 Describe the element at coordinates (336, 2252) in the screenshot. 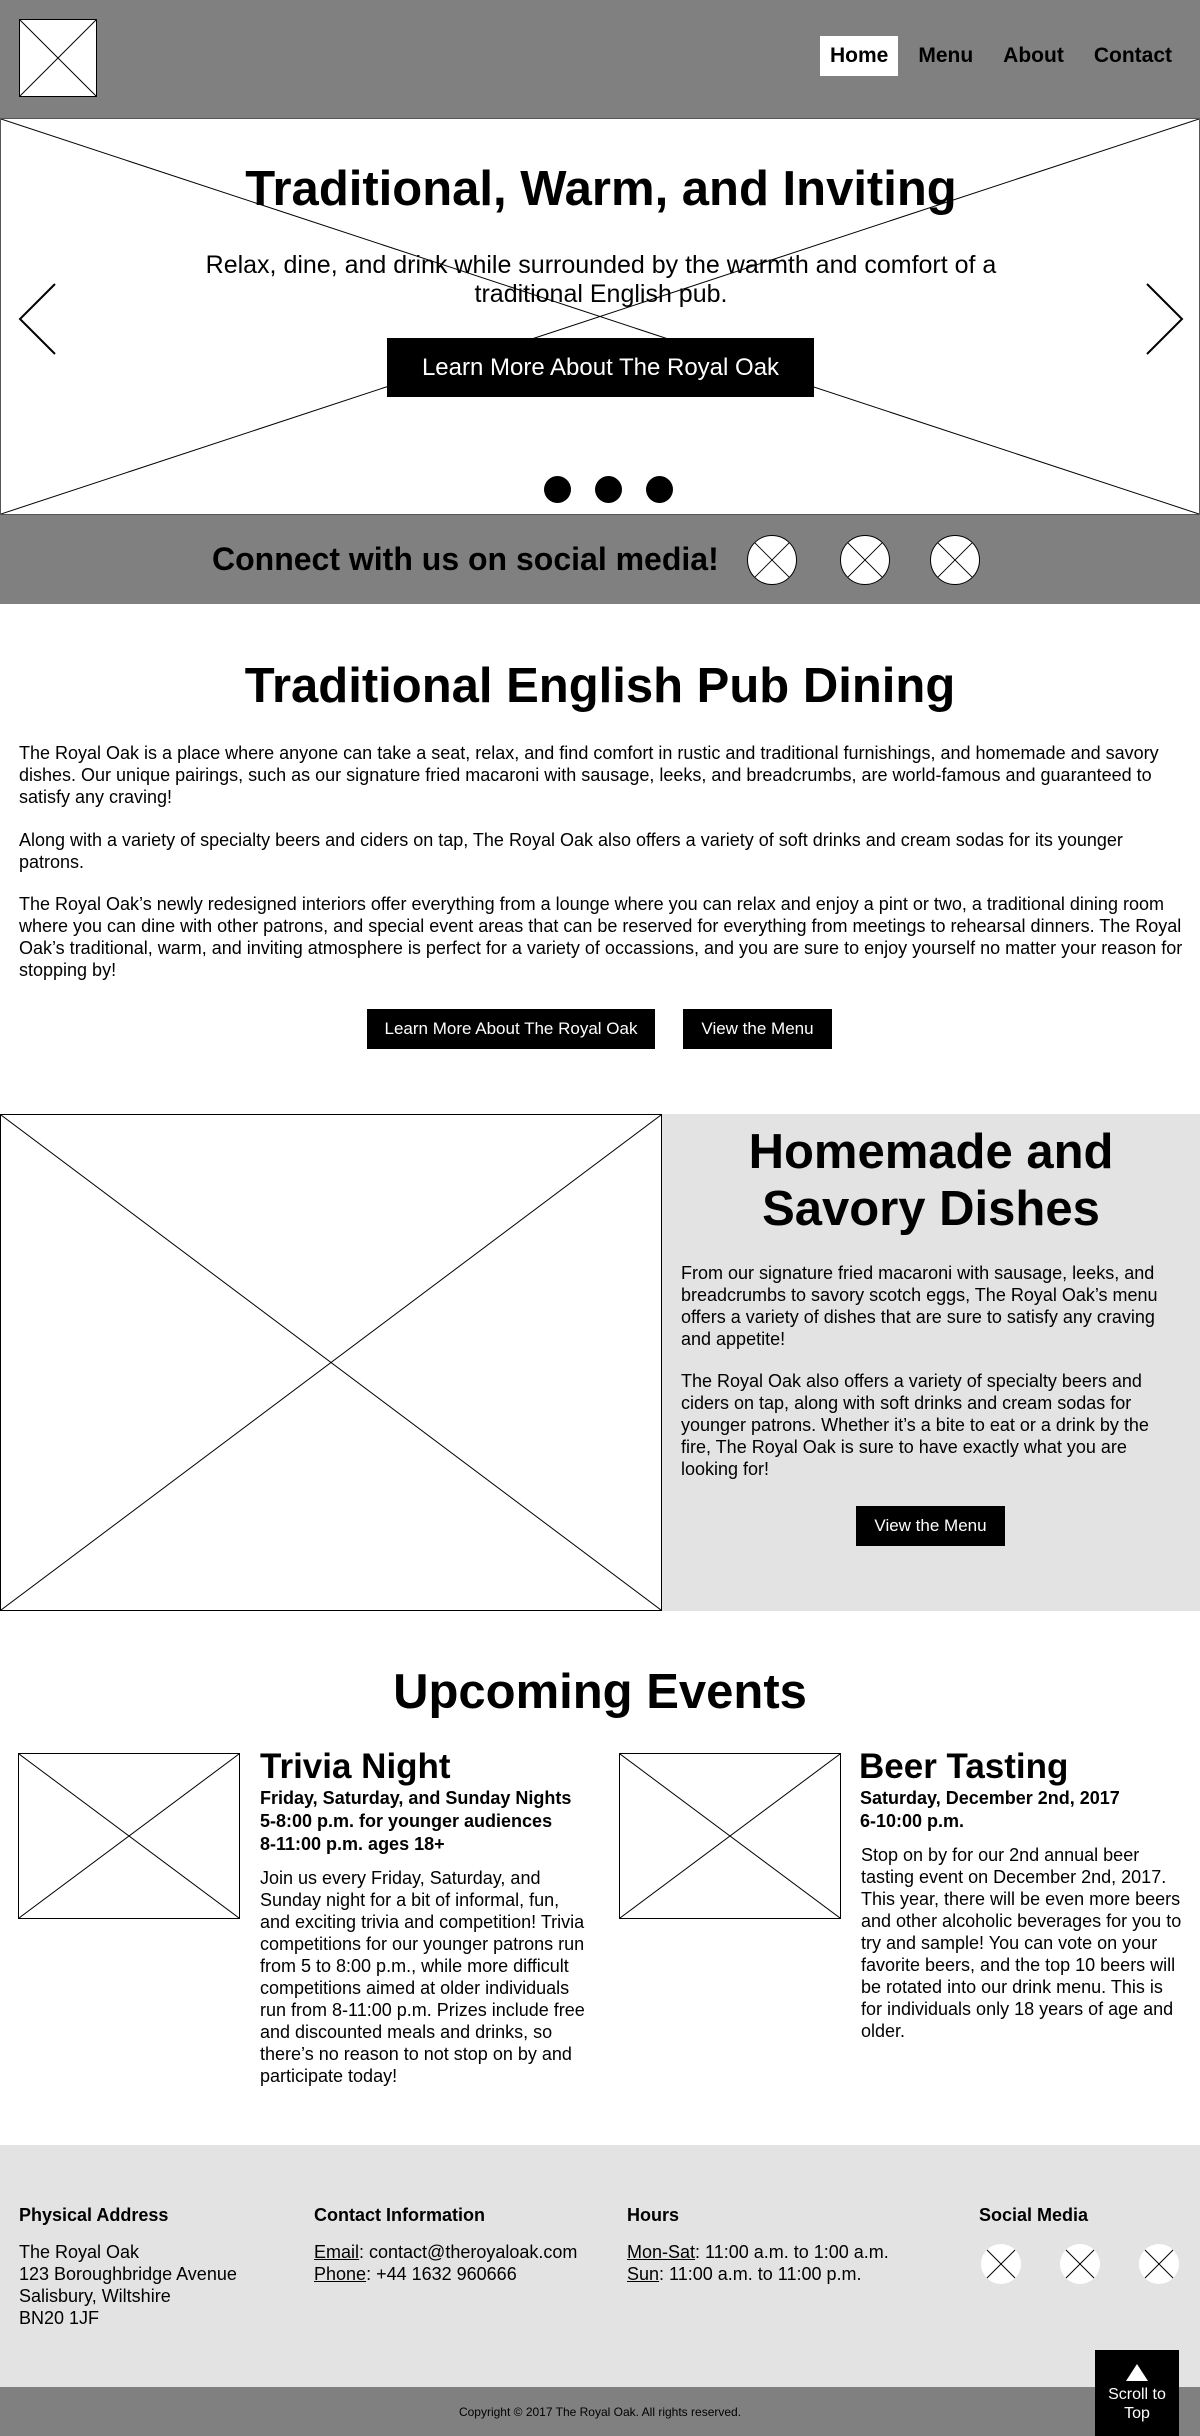

I see `footer-email-label: Email` at that location.